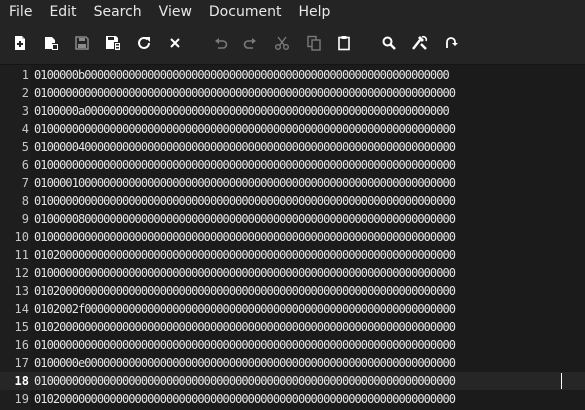 The image size is (585, 410). Describe the element at coordinates (117, 12) in the screenshot. I see `menu-search: Search` at that location.